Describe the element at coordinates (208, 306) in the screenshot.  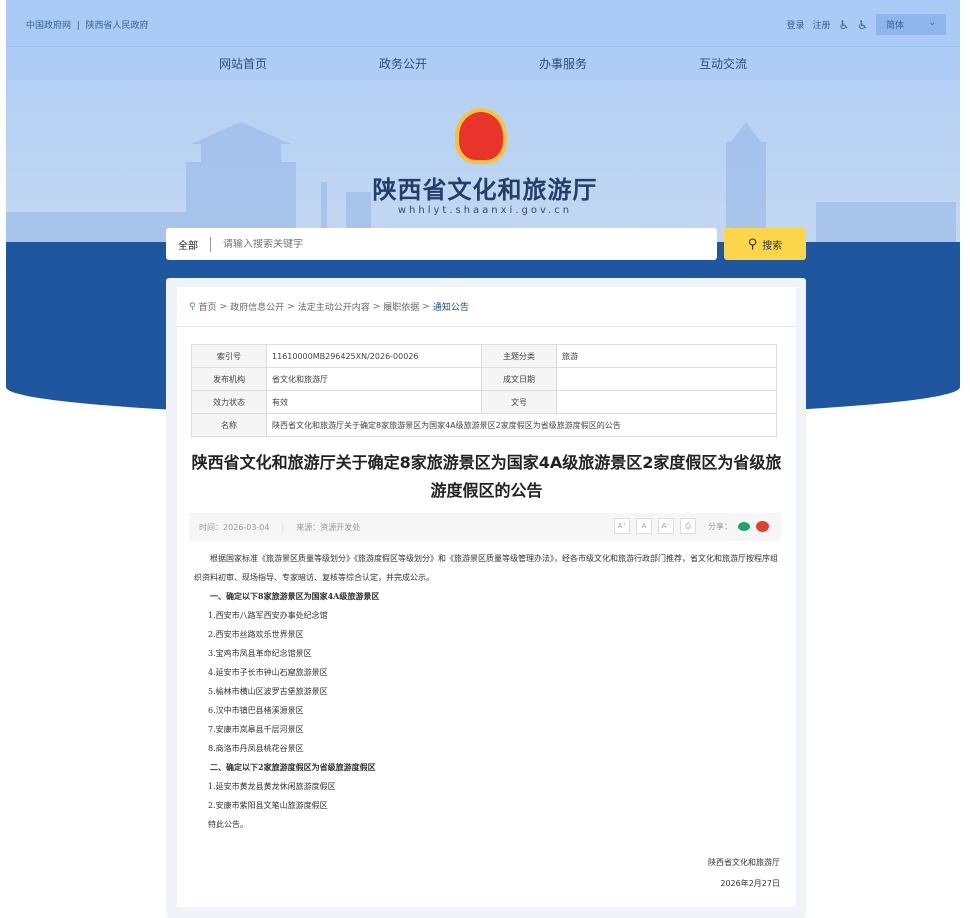
I see `crumb-home: 首页` at that location.